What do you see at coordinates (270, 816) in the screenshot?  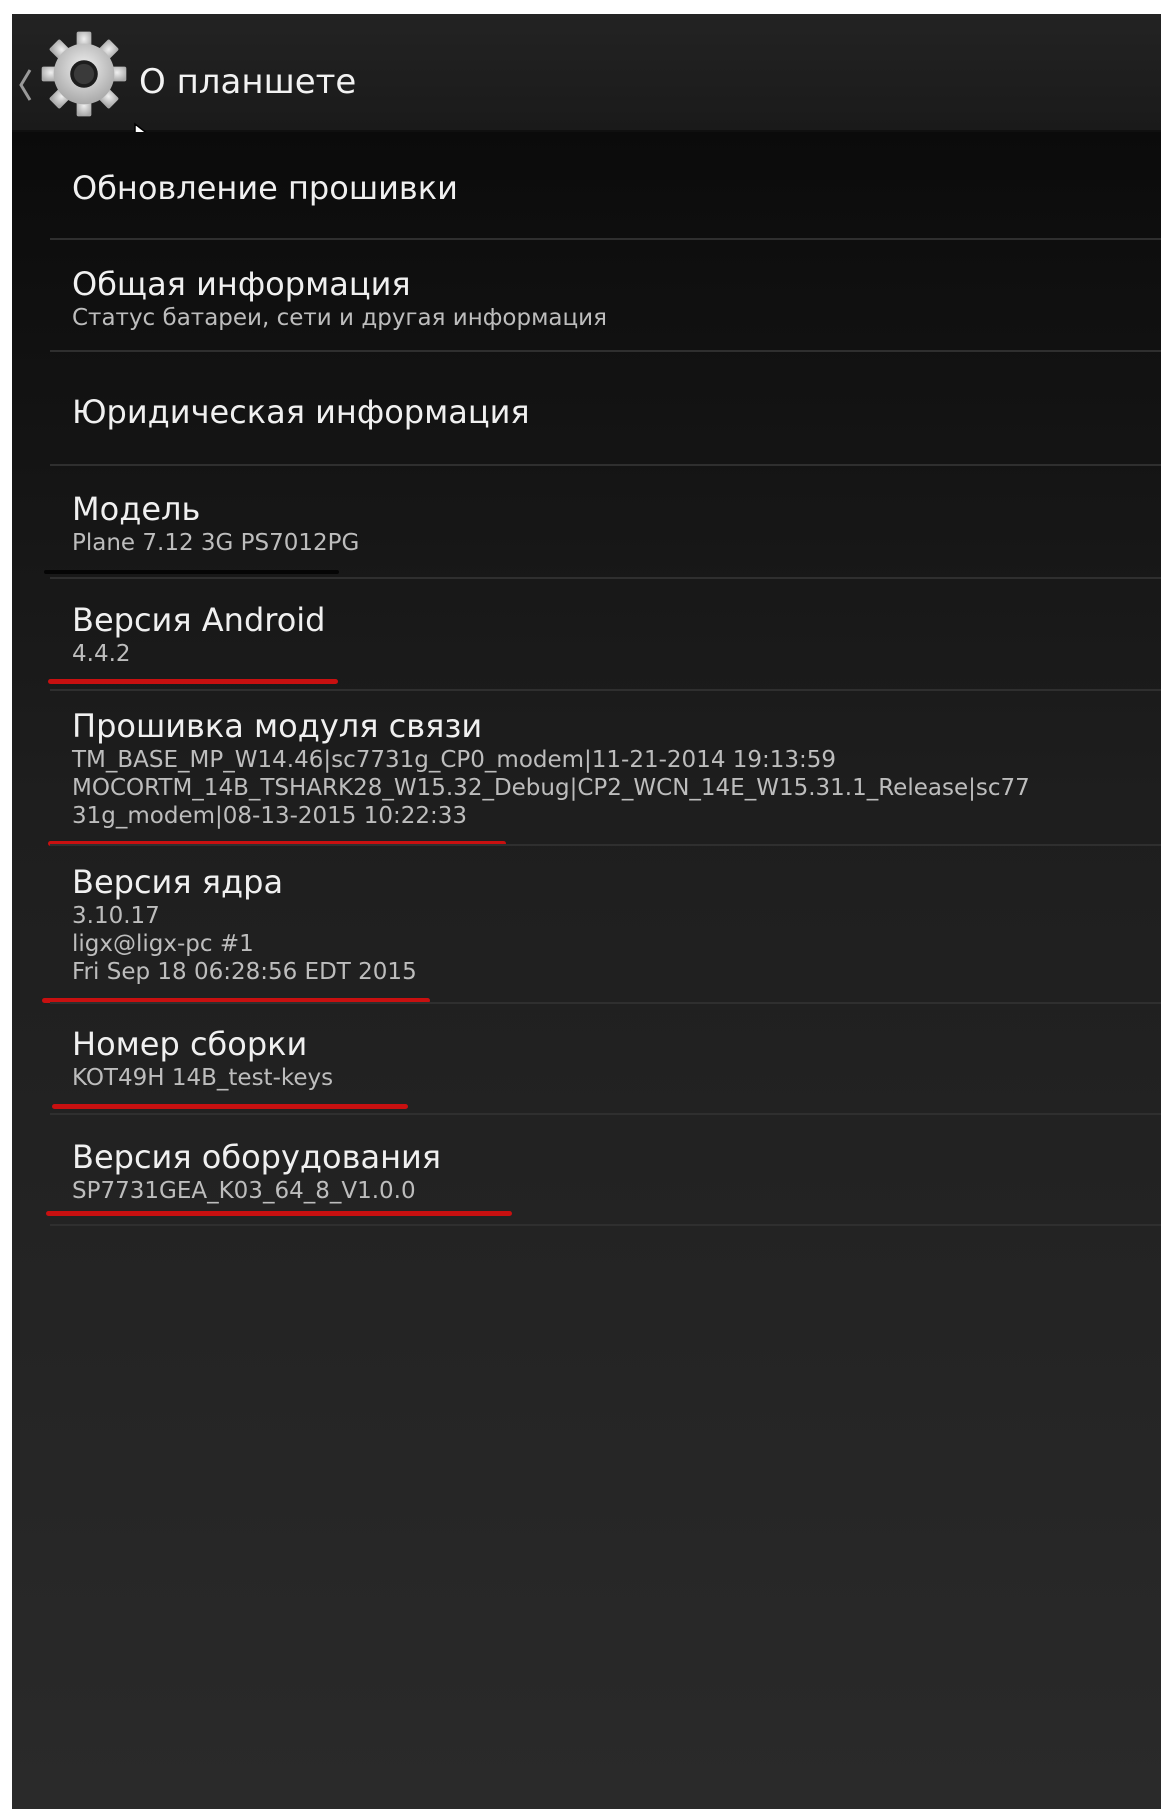 I see `item-summary-line: 31g_modem|08-13-2015 10:22:33` at bounding box center [270, 816].